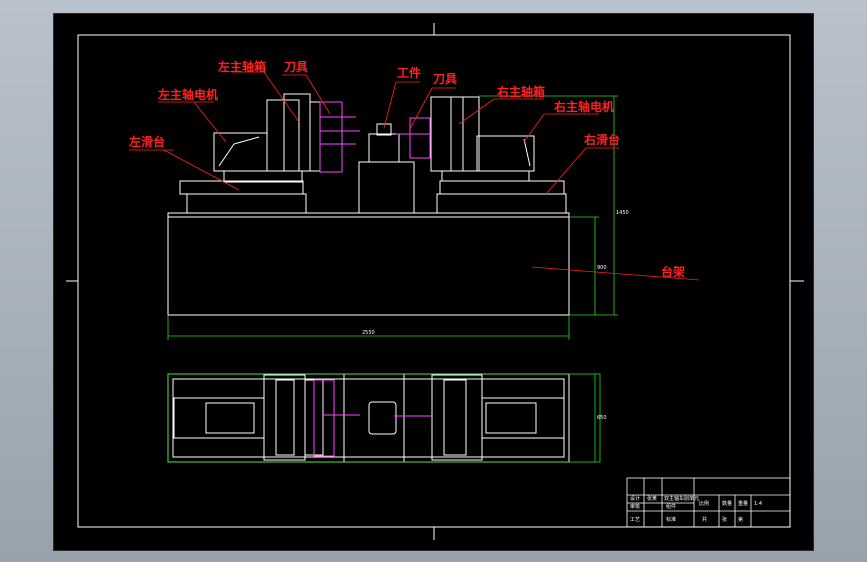 This screenshot has height=562, width=867. What do you see at coordinates (602, 418) in the screenshot?
I see `dim-plan-width: 650` at bounding box center [602, 418].